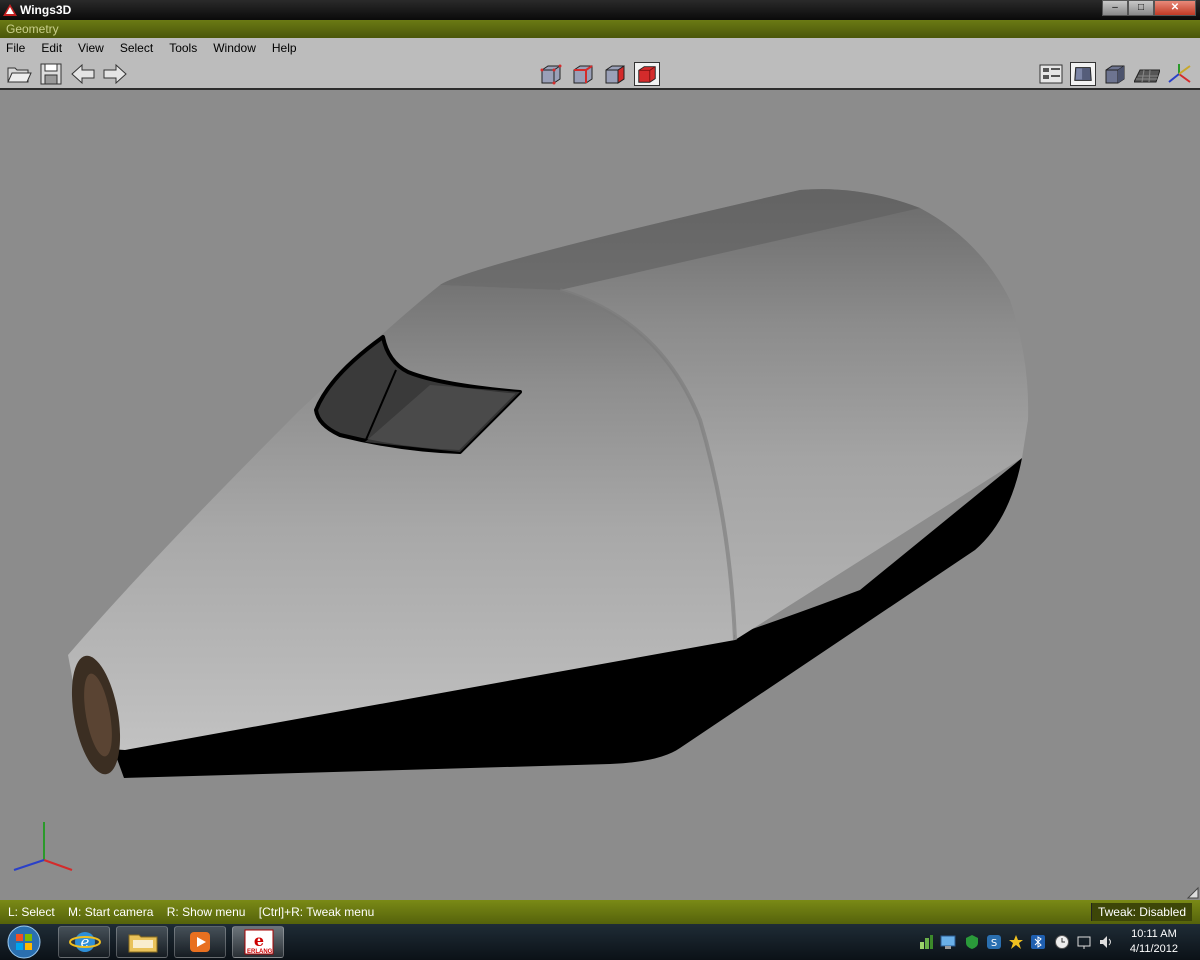  Describe the element at coordinates (551, 74) in the screenshot. I see `vertex-mode-icon` at that location.